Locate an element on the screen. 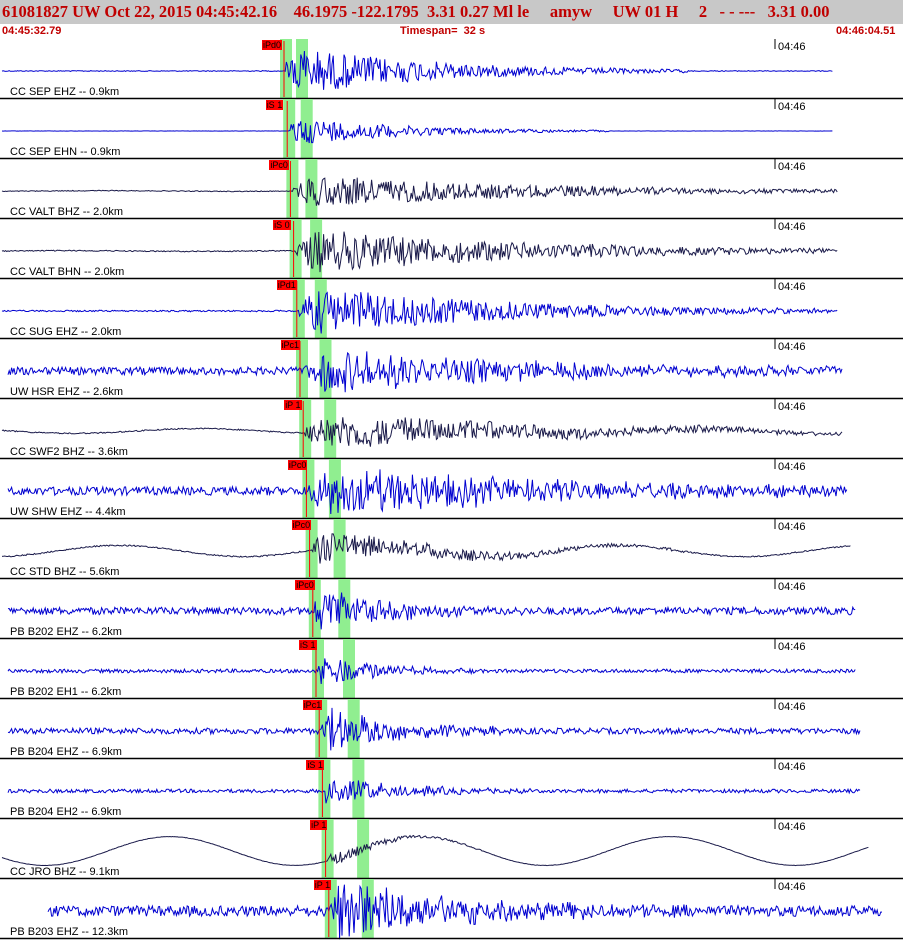  station-label: PB B202 EHZ -- 6.2km is located at coordinates (66, 632).